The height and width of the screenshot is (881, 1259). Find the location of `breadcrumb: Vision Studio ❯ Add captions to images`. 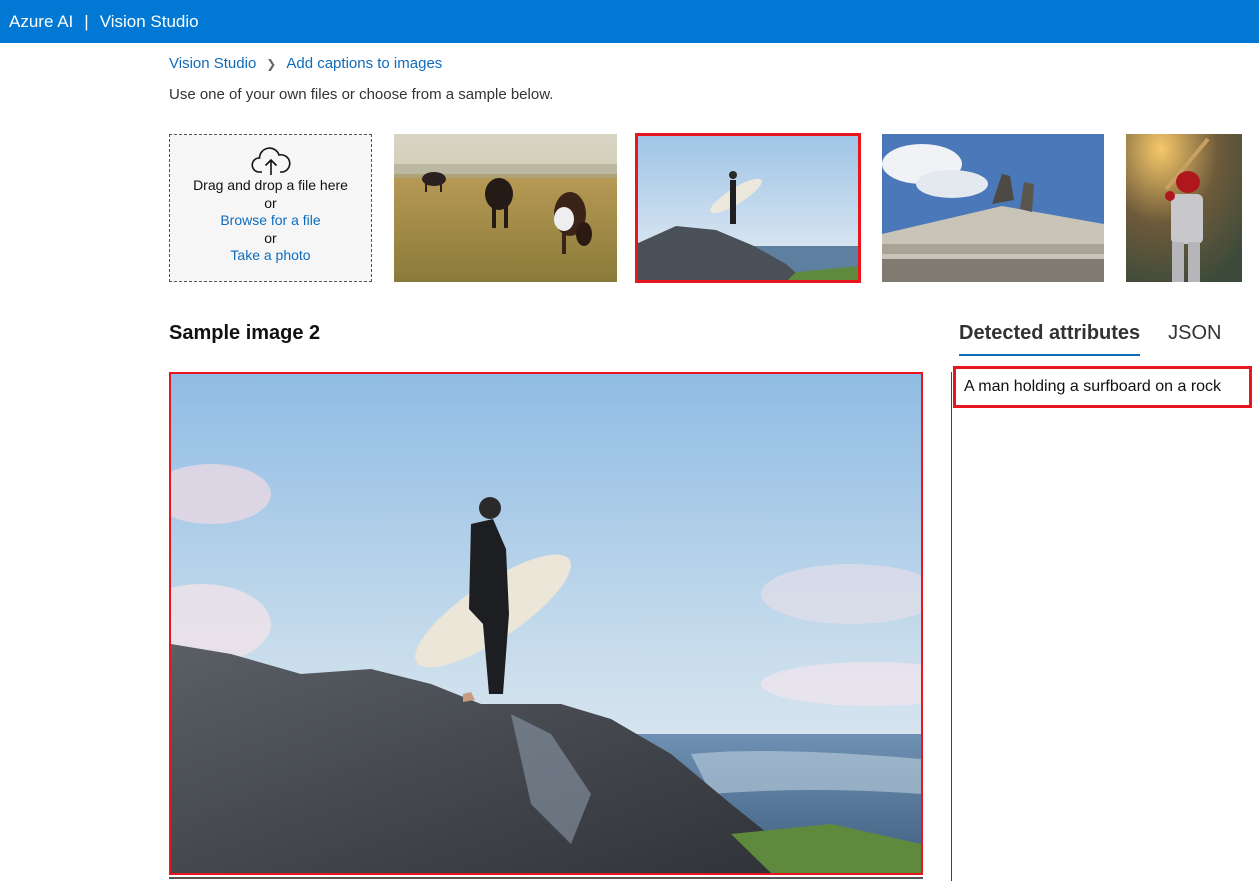

breadcrumb: Vision Studio ❯ Add captions to images is located at coordinates (305, 63).